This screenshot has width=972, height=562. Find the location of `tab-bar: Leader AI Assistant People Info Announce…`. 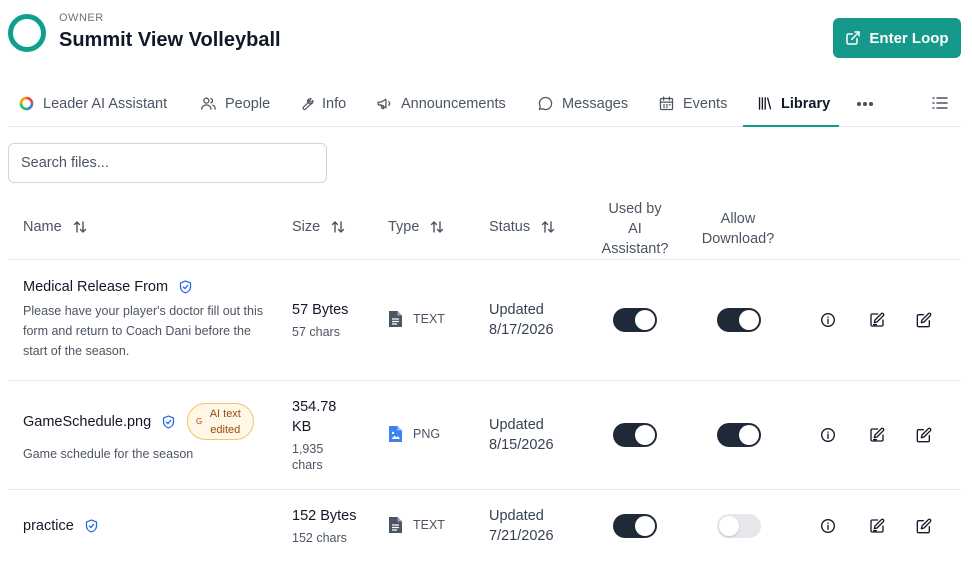

tab-bar: Leader AI Assistant People Info Announce… is located at coordinates (484, 103).